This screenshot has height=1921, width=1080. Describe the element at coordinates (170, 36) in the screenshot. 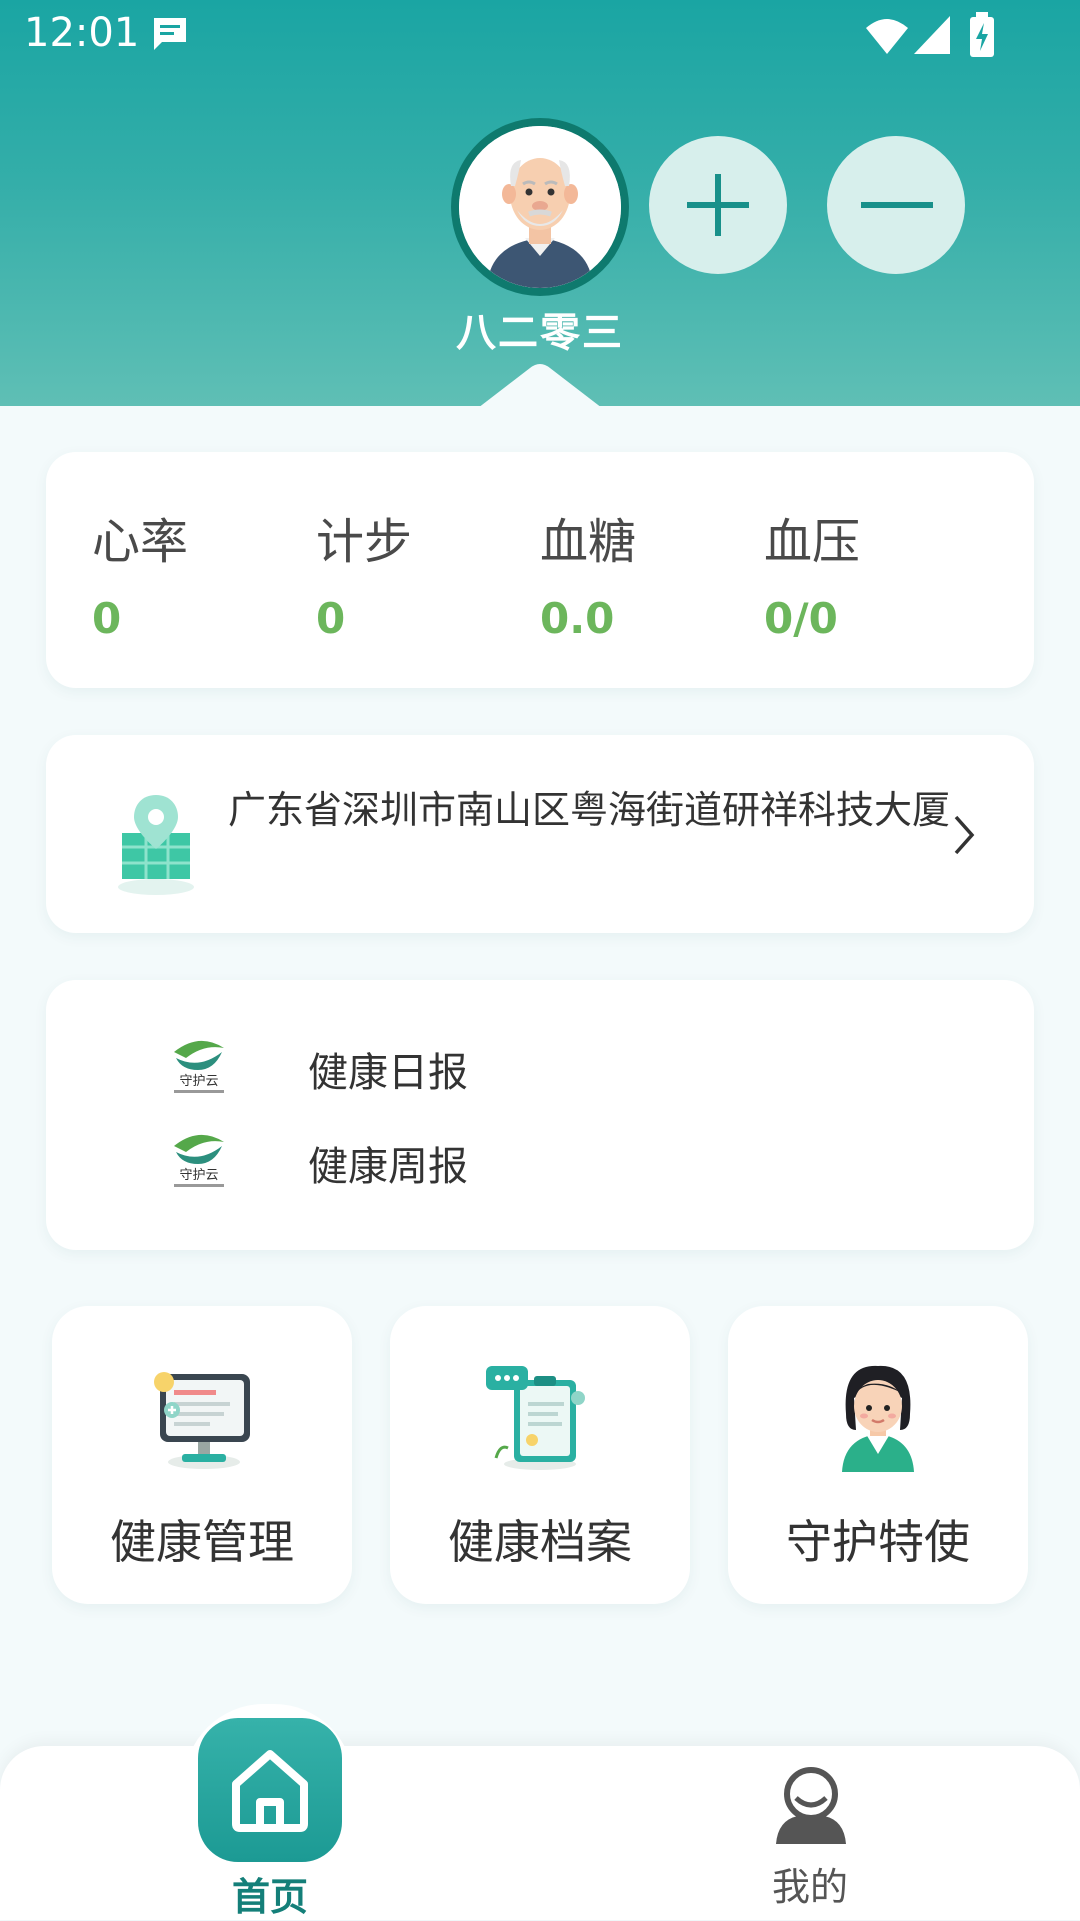

I see `message-icon` at that location.